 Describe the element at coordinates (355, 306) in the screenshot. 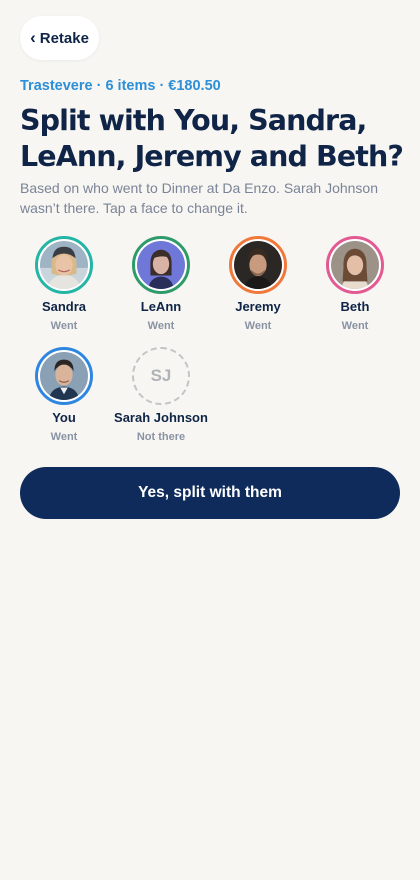

I see `person-name: Beth` at that location.